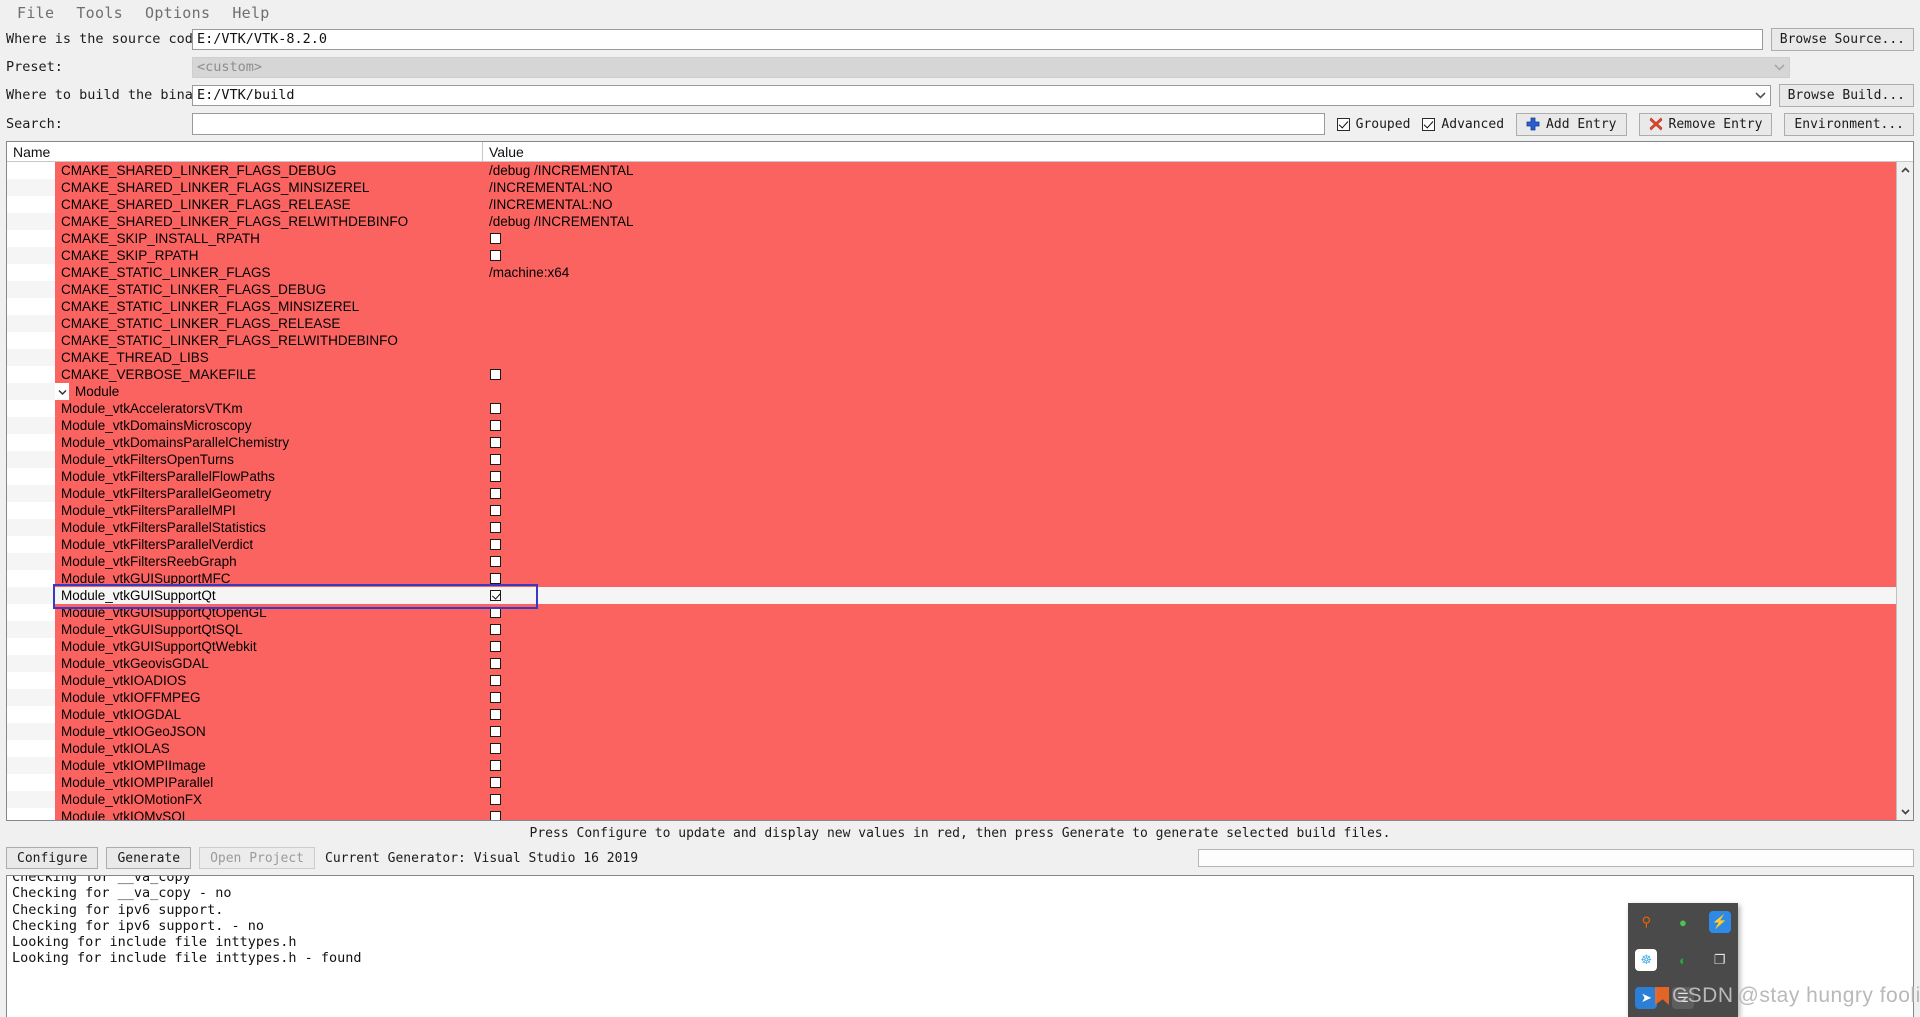  Describe the element at coordinates (269, 476) in the screenshot. I see `cell-name: Module_vtkFiltersParallelFlowPaths` at that location.